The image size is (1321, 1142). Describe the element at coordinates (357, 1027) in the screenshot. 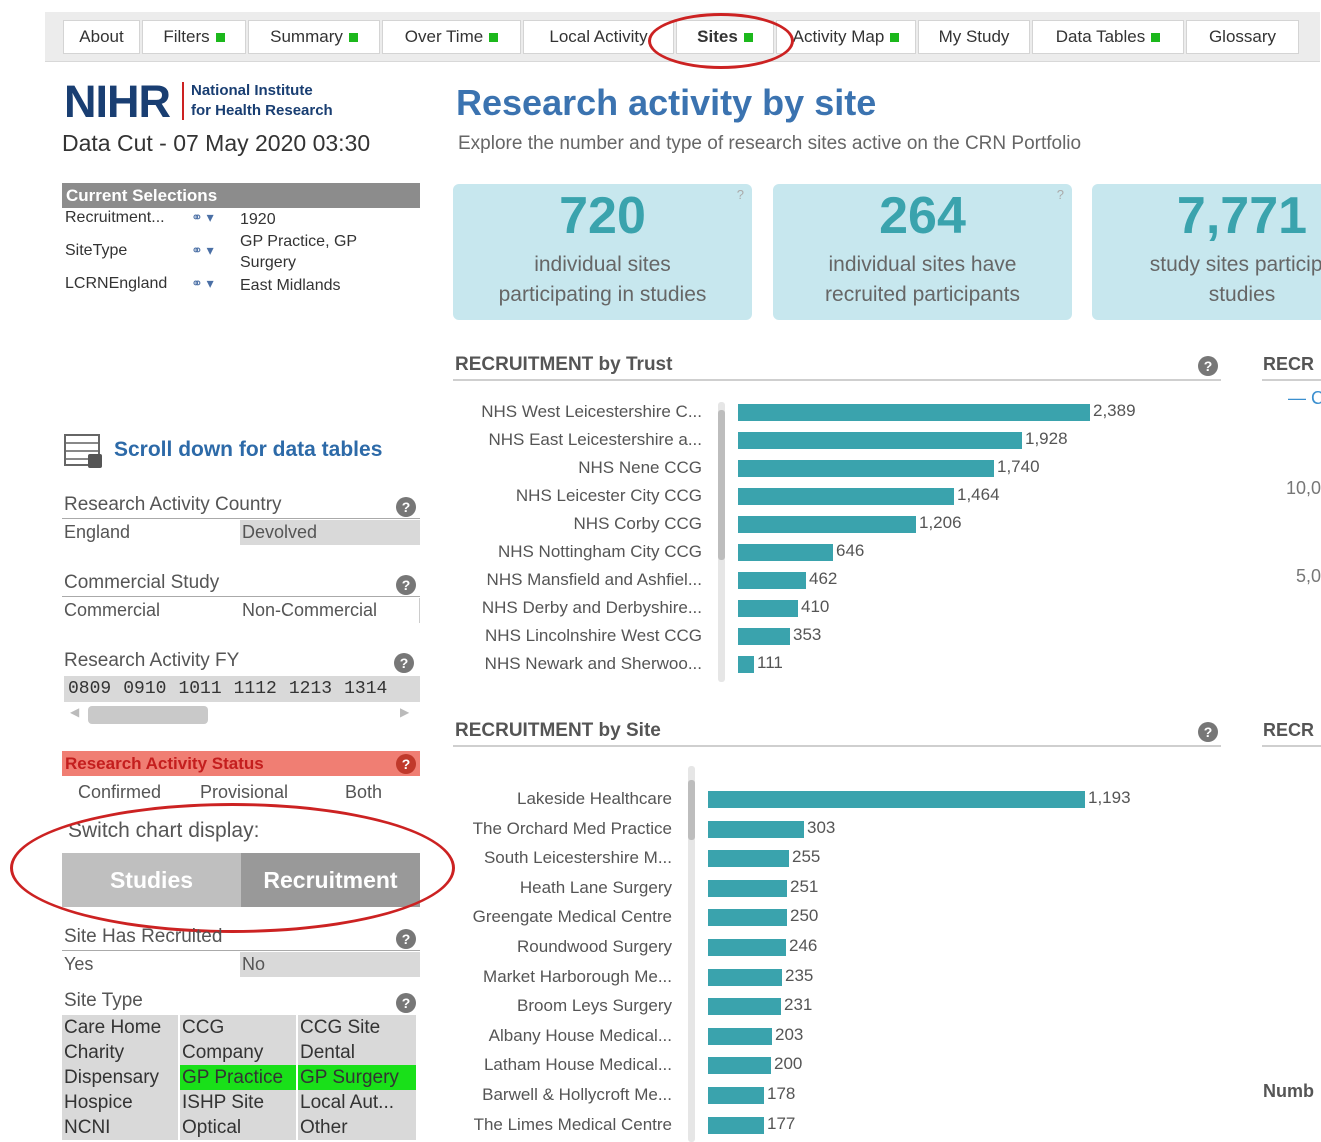

I see `site-type-option: CCG Site` at that location.